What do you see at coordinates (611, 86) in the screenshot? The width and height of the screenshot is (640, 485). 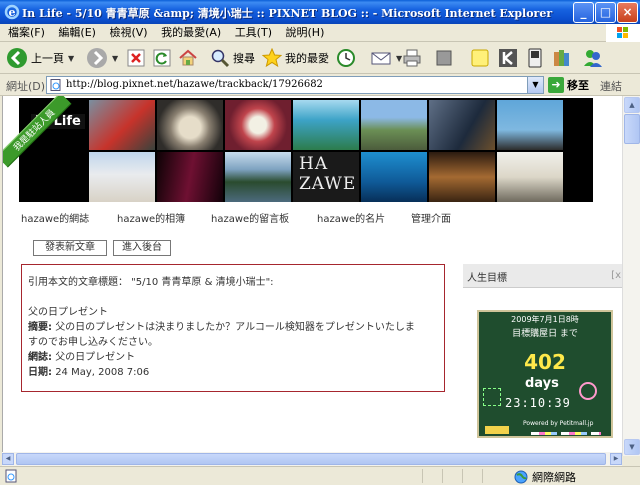 I see `links-button: 連結` at bounding box center [611, 86].